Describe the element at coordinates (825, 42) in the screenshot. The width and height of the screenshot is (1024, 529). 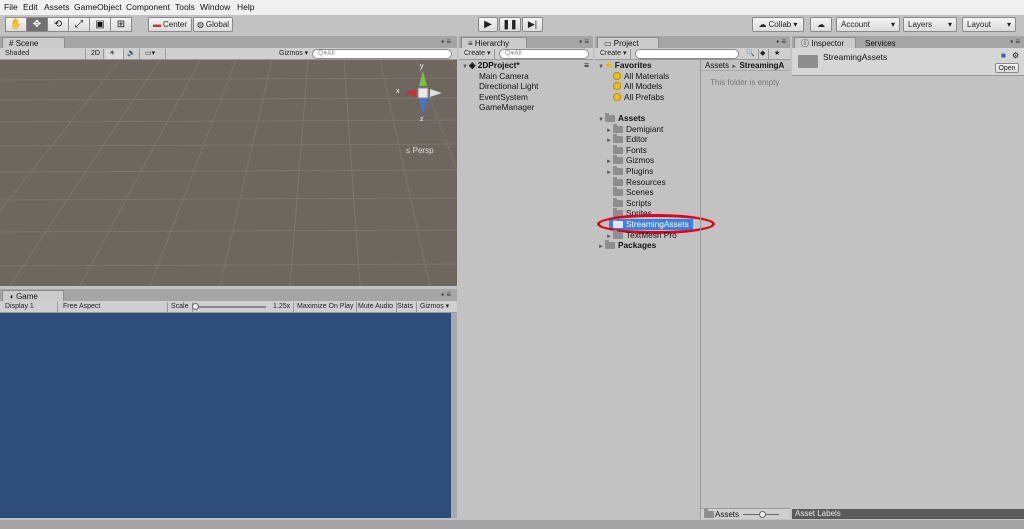
I see `tab-inspector: ⓘ Inspector` at that location.